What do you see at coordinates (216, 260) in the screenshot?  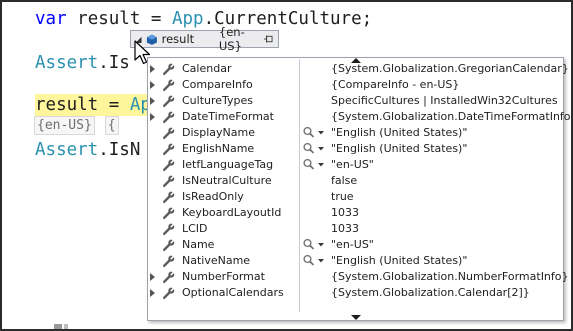 I see `member-name: NativeName` at bounding box center [216, 260].